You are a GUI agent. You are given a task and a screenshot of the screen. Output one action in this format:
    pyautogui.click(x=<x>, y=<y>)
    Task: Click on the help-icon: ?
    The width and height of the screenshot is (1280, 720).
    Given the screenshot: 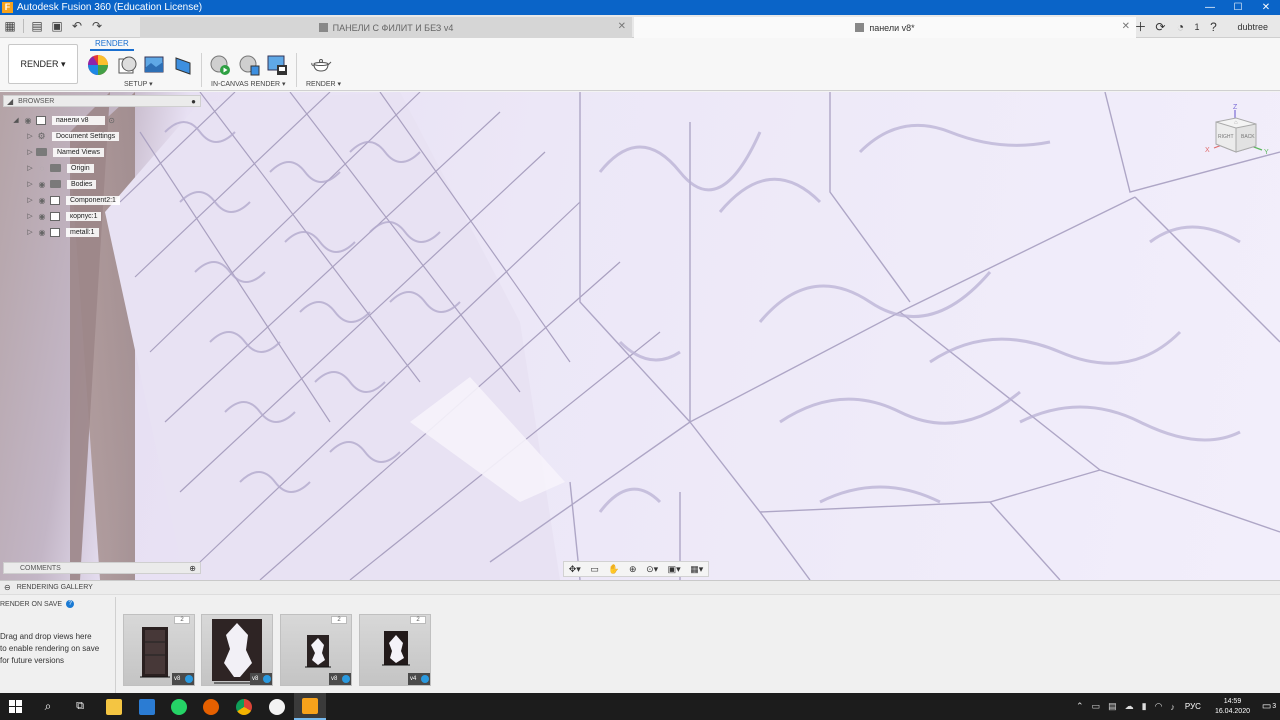 What is the action you would take?
    pyautogui.click(x=1213, y=27)
    